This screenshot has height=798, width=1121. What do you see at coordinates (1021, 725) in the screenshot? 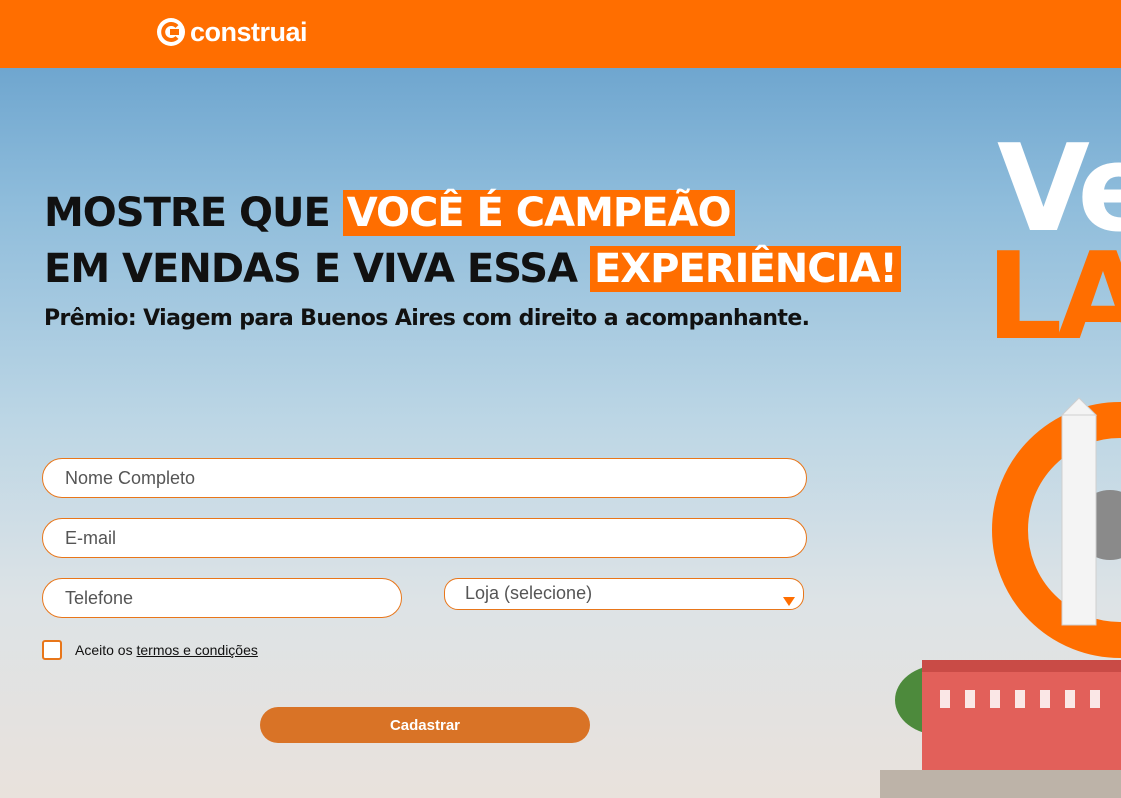
I see `casa-rosada-shape` at bounding box center [1021, 725].